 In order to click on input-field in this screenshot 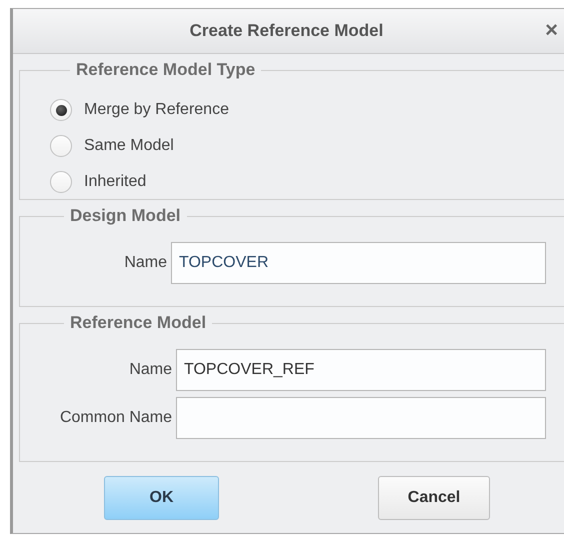, I will do `click(361, 418)`.